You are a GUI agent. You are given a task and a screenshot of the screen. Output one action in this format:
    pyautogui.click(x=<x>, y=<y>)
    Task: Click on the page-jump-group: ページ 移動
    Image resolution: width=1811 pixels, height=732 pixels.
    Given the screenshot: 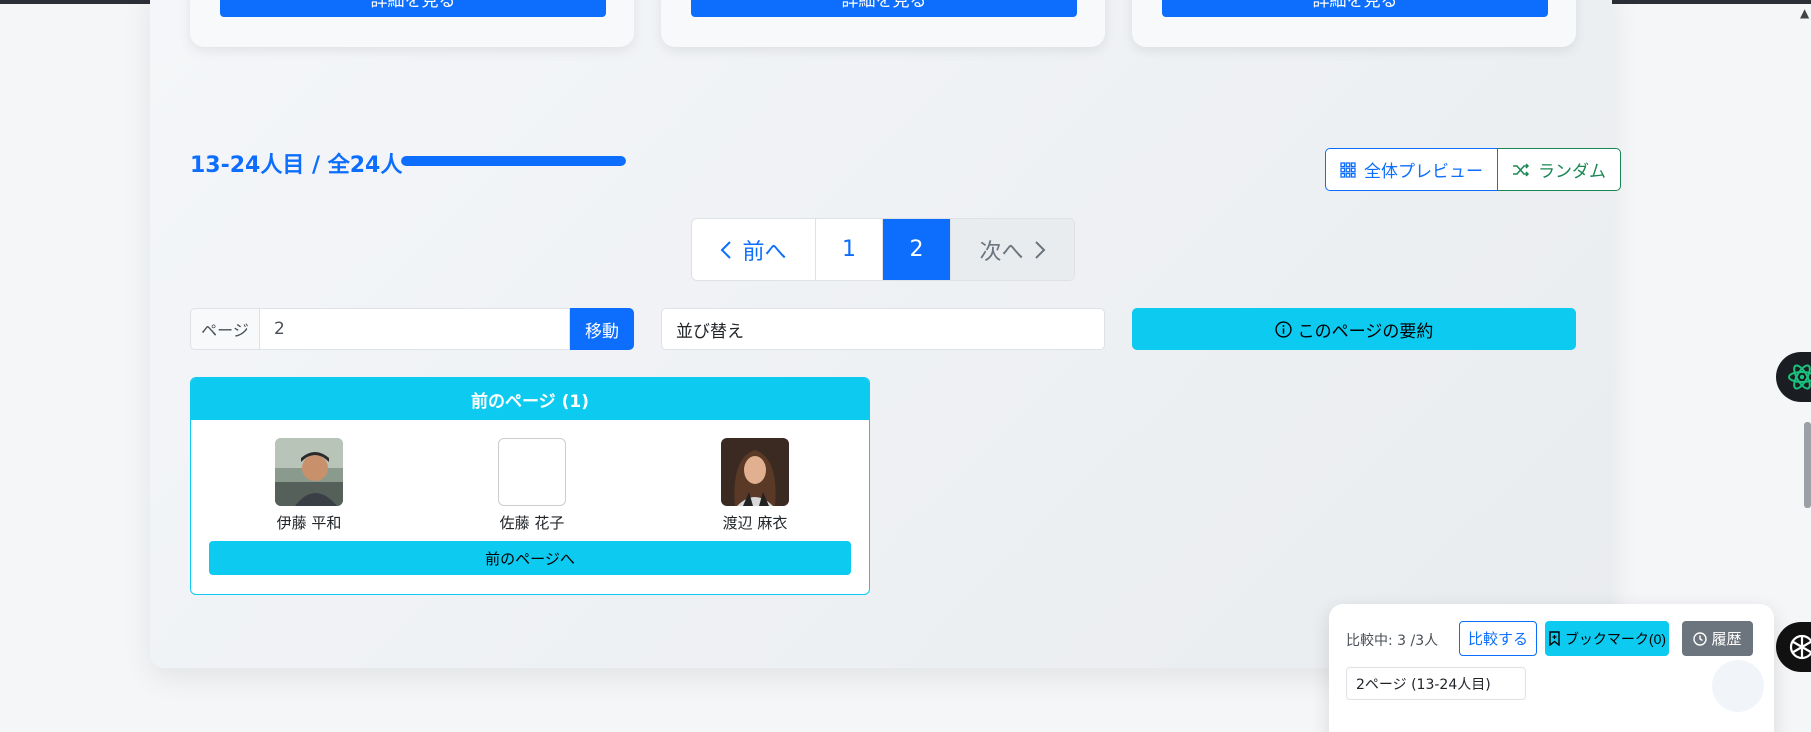 What is the action you would take?
    pyautogui.click(x=412, y=329)
    